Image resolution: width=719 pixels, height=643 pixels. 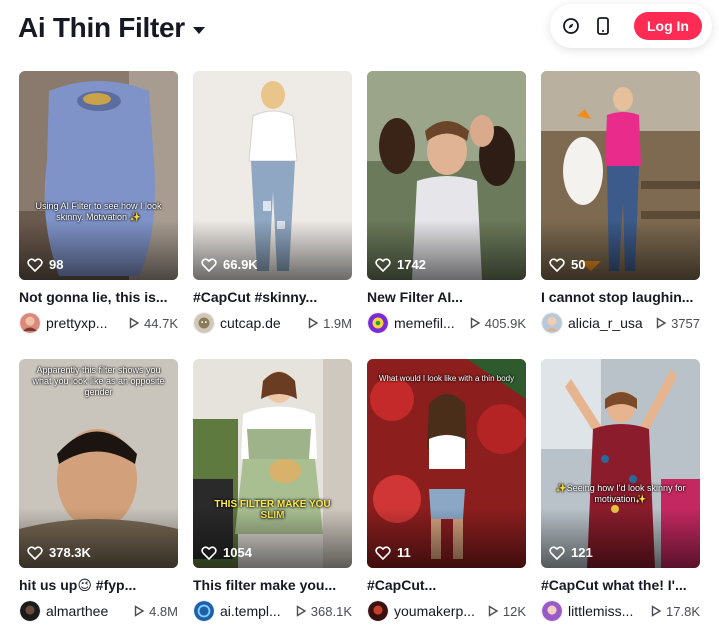 What do you see at coordinates (240, 264) in the screenshot?
I see `like-count-value: 66.9K` at bounding box center [240, 264].